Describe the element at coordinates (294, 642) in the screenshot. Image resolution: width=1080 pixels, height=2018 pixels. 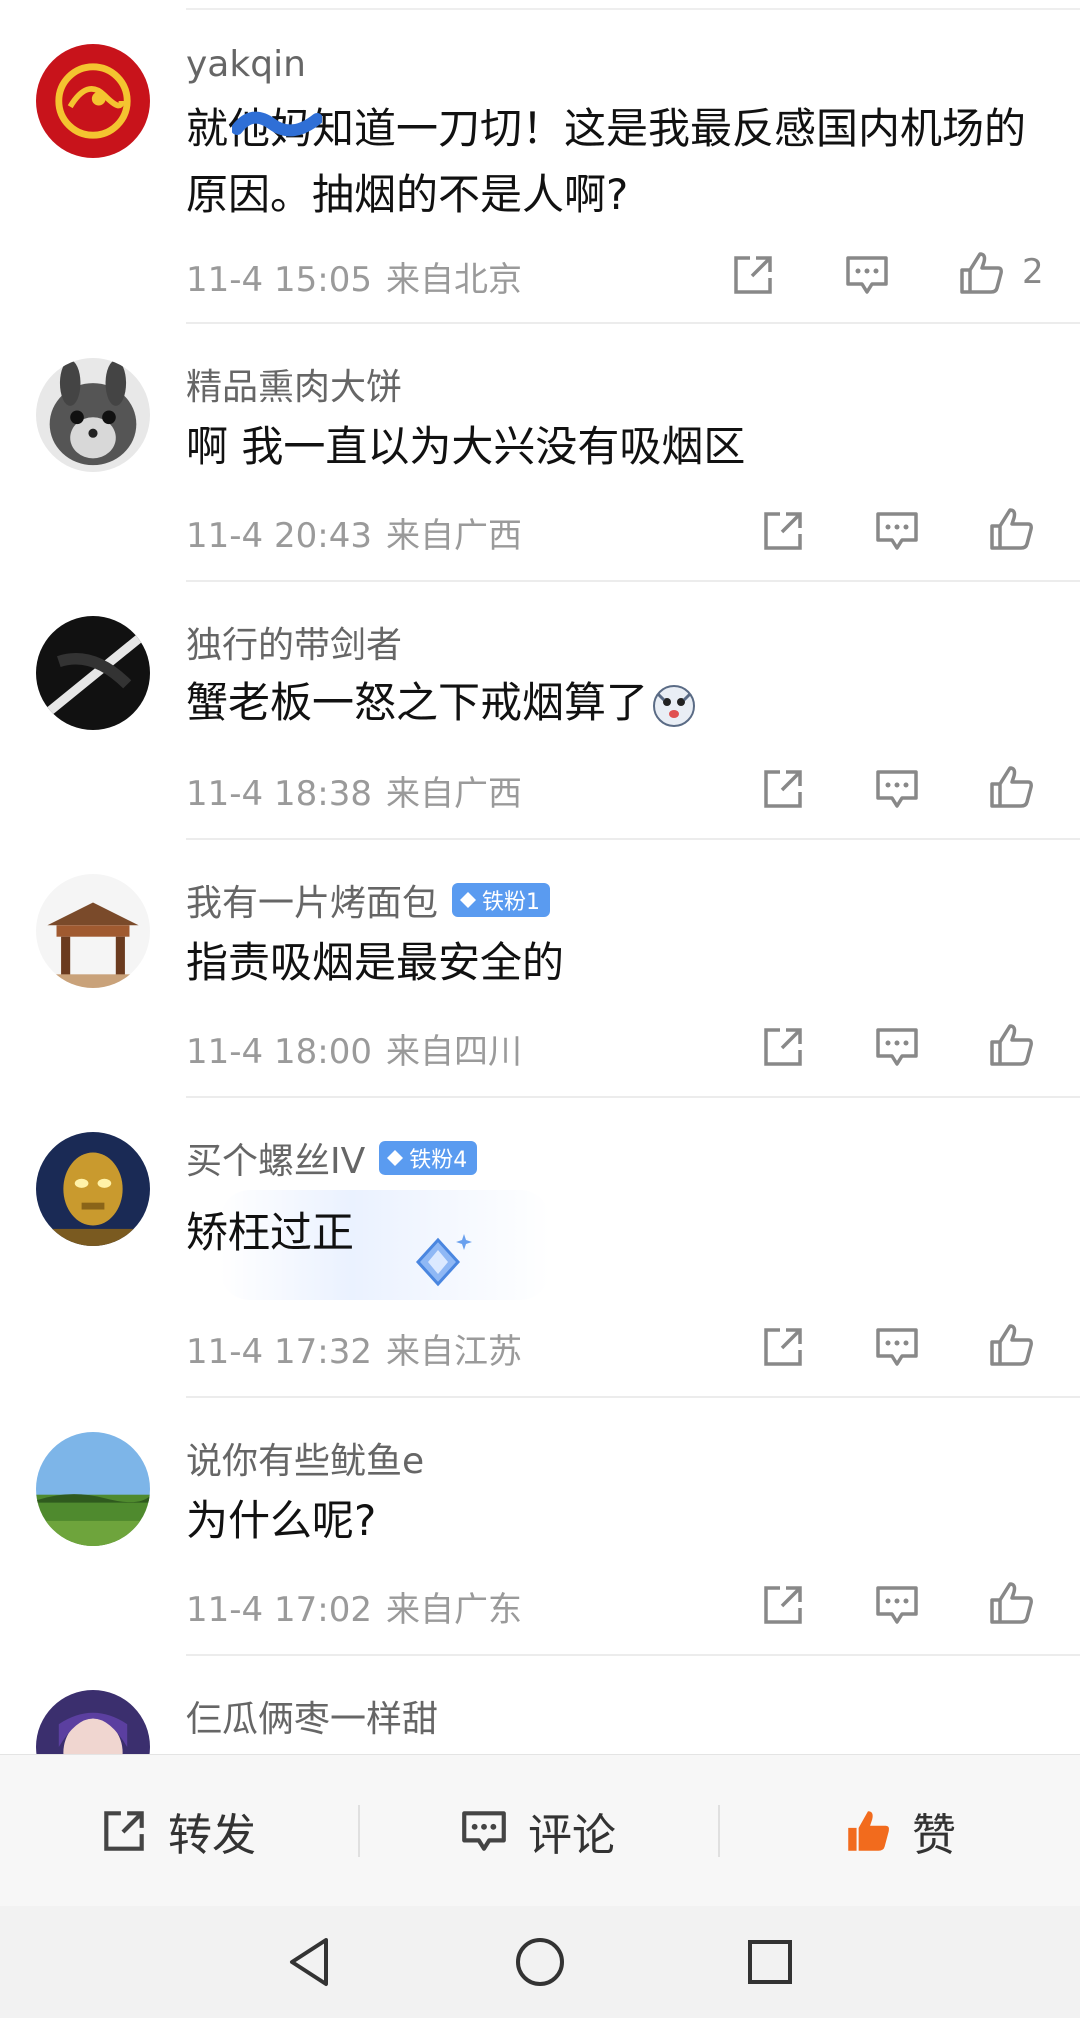
I see `username: 独行的带剑者` at that location.